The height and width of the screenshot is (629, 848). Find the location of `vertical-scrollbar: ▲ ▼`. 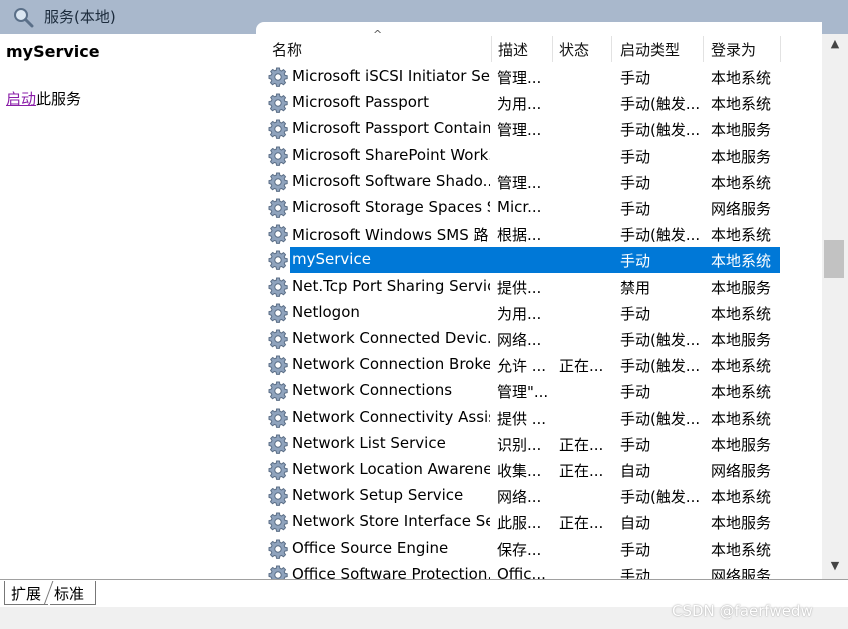

vertical-scrollbar: ▲ ▼ is located at coordinates (835, 306).